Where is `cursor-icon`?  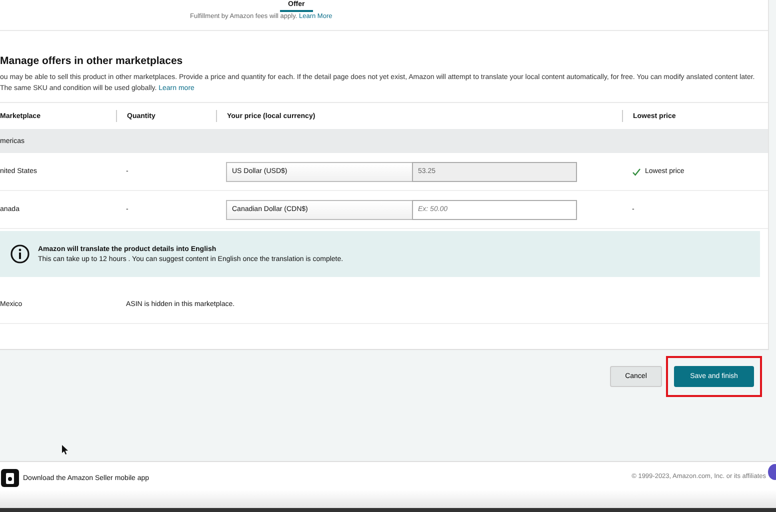
cursor-icon is located at coordinates (65, 450).